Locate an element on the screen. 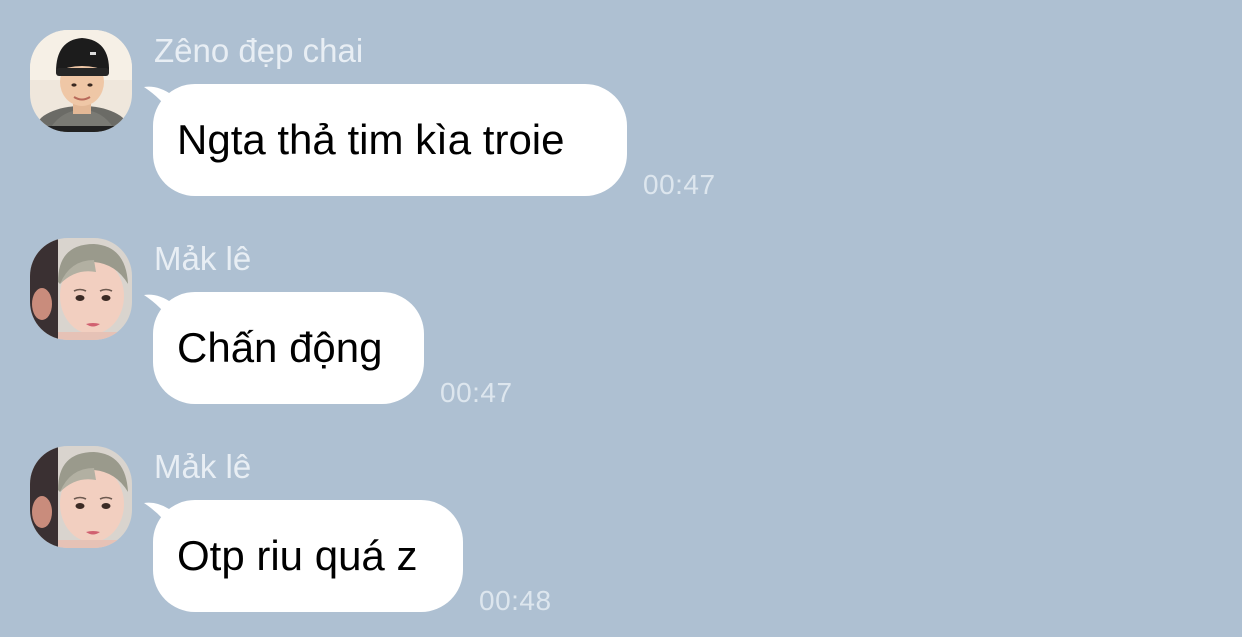 This screenshot has height=637, width=1242. message-bubble: Otp riu quá z is located at coordinates (308, 556).